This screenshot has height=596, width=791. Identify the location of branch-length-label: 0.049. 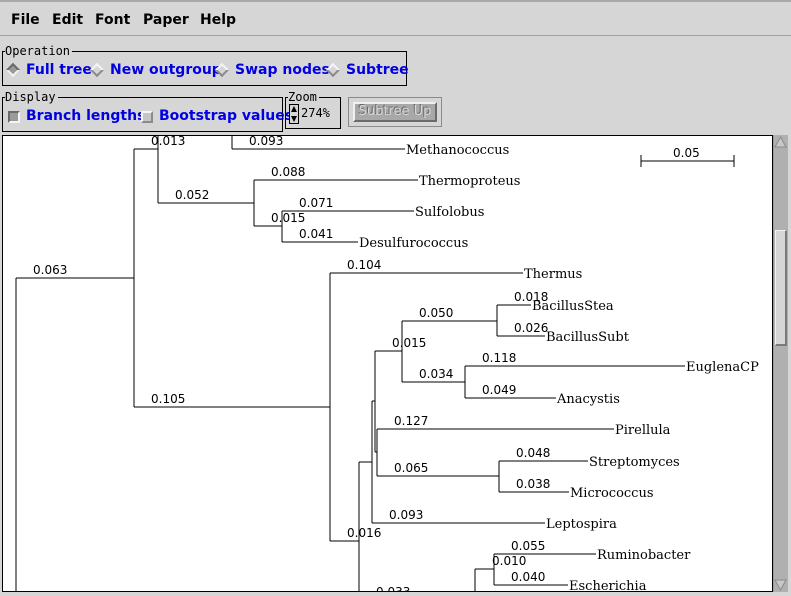
(499, 390).